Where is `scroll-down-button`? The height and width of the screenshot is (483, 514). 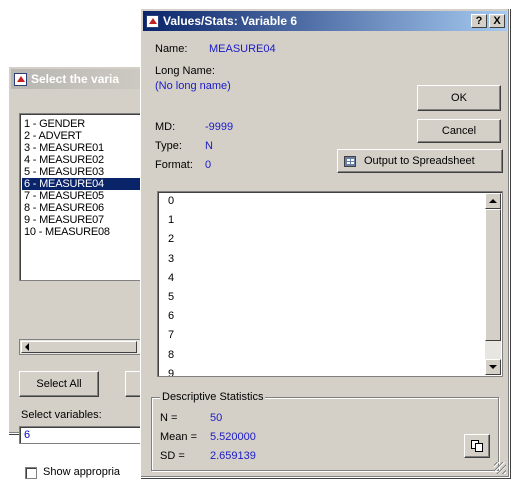
scroll-down-button is located at coordinates (493, 367).